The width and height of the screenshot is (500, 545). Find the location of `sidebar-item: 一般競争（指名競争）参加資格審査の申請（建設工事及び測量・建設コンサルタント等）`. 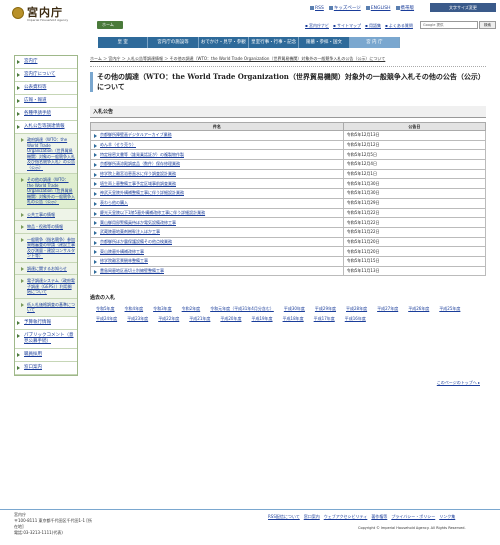

sidebar-item: 一般競争（指名競争）参加資格審査の申請（建設工事及び測量・建設コンサルタント等） is located at coordinates (46, 248).